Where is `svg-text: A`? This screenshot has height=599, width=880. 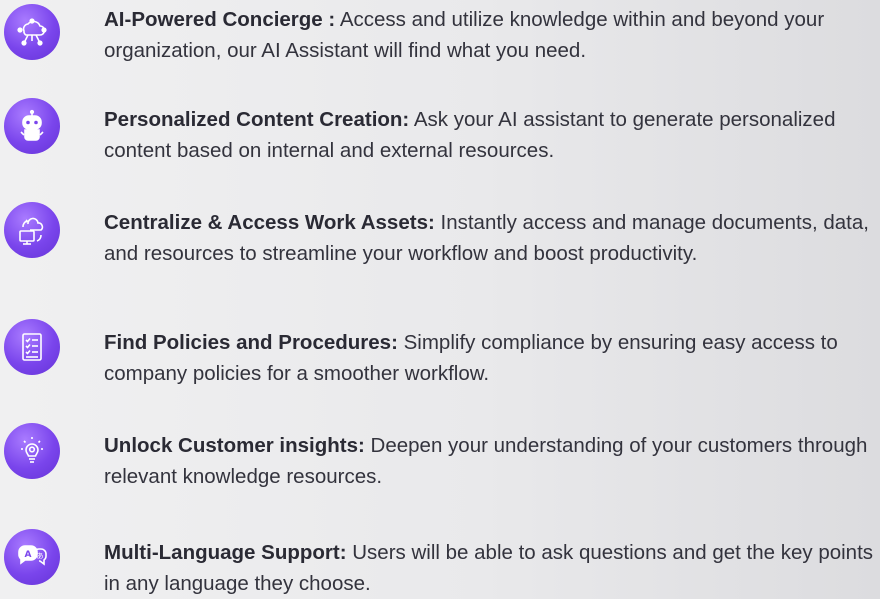
svg-text: A is located at coordinates (28, 555).